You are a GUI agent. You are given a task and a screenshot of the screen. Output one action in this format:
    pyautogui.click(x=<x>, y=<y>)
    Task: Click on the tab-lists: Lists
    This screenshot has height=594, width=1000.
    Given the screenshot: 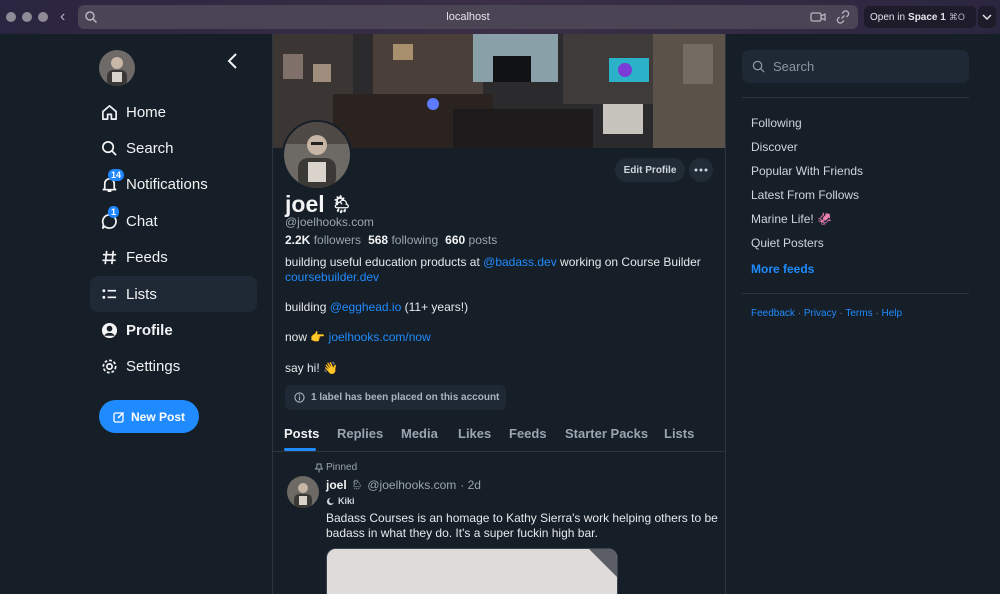 What is the action you would take?
    pyautogui.click(x=679, y=433)
    